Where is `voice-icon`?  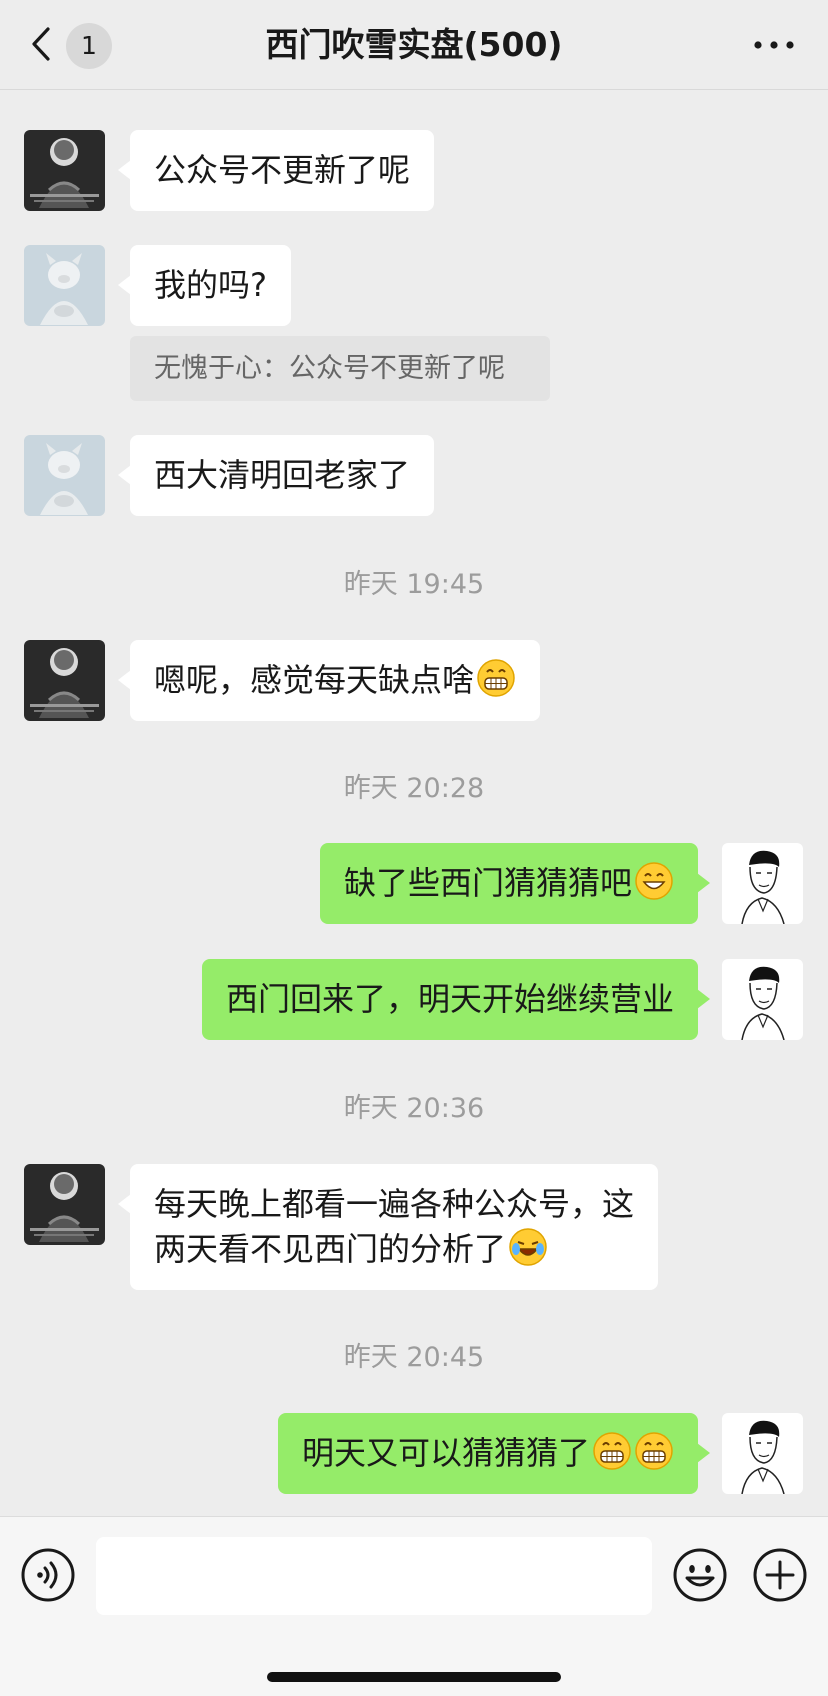 voice-icon is located at coordinates (48, 1575).